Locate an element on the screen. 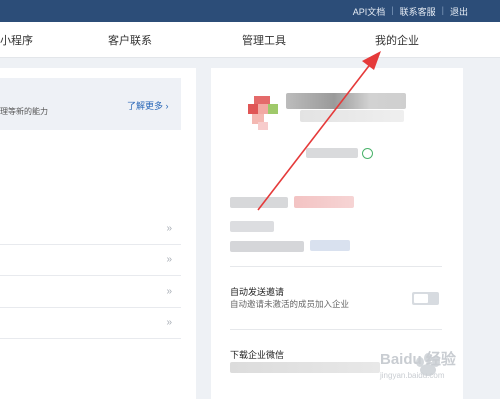 This screenshot has width=500, height=399. baidu-watermark: Baidu 经验 jingyan.baidu.com is located at coordinates (418, 365).